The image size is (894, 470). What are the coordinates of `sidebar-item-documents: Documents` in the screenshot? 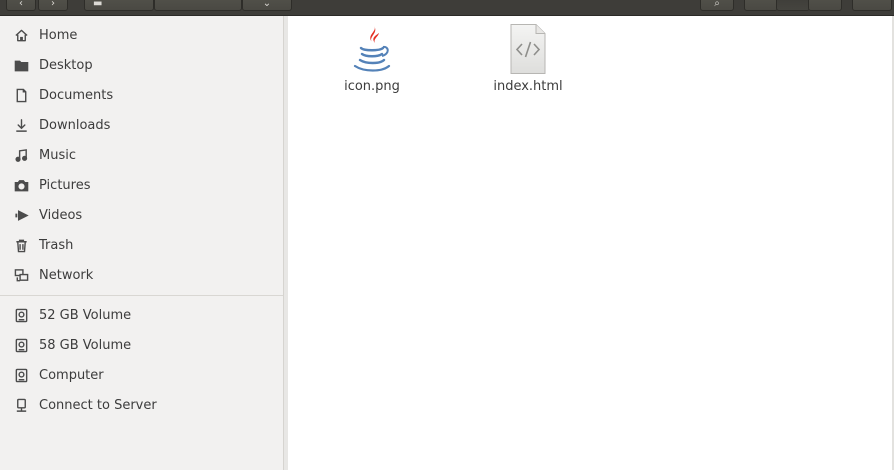 It's located at (141, 95).